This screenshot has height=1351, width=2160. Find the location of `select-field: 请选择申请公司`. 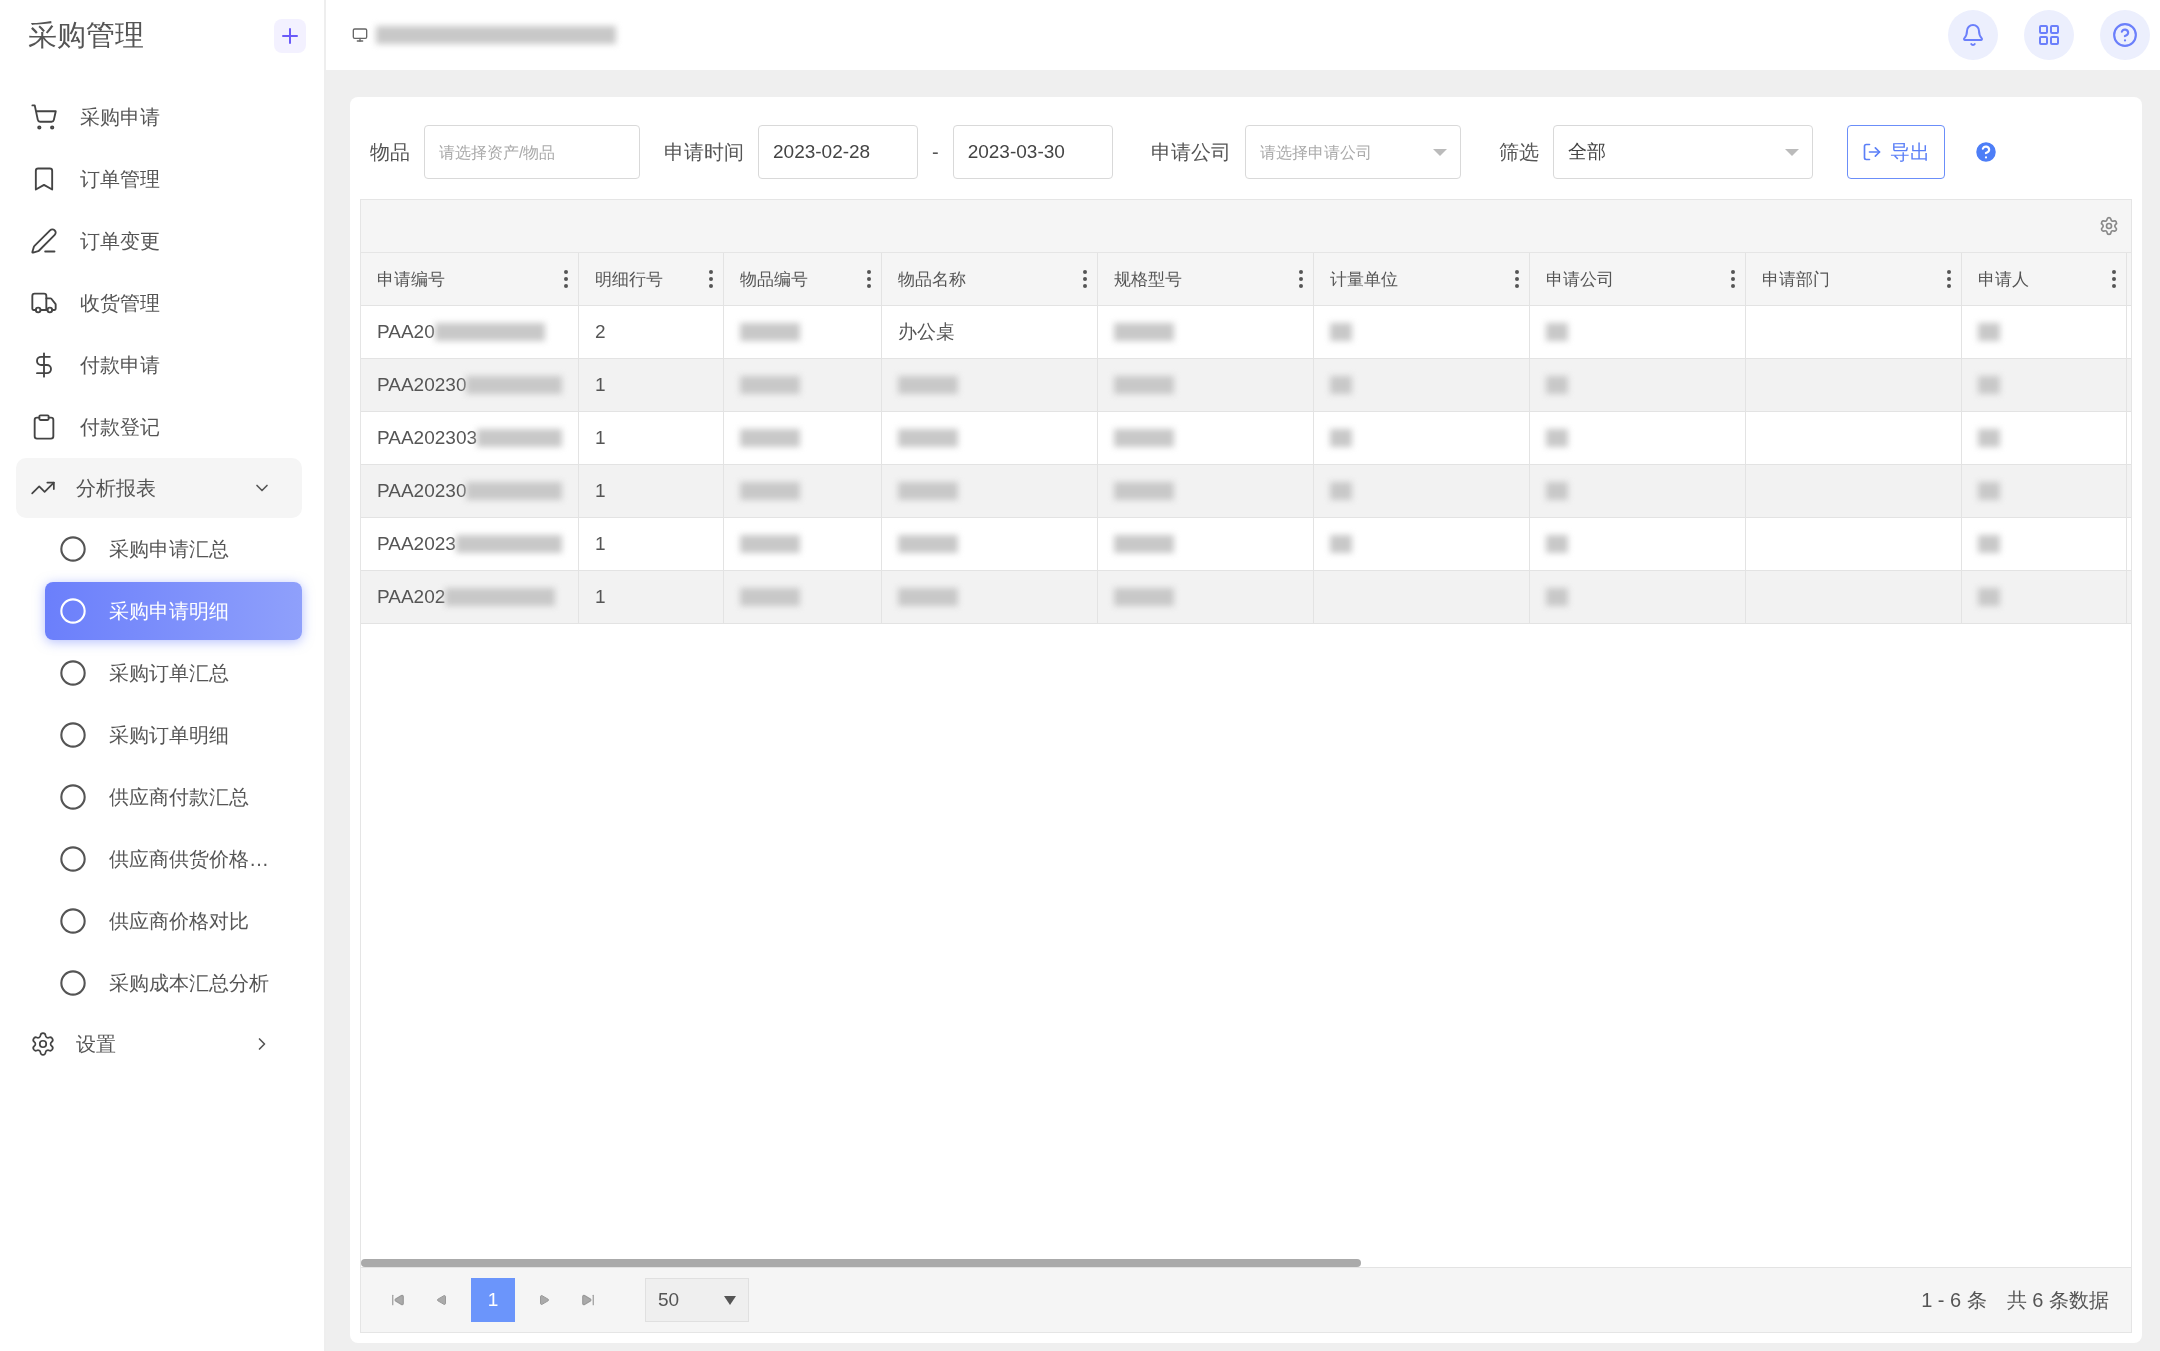

select-field: 请选择申请公司 is located at coordinates (1352, 152).